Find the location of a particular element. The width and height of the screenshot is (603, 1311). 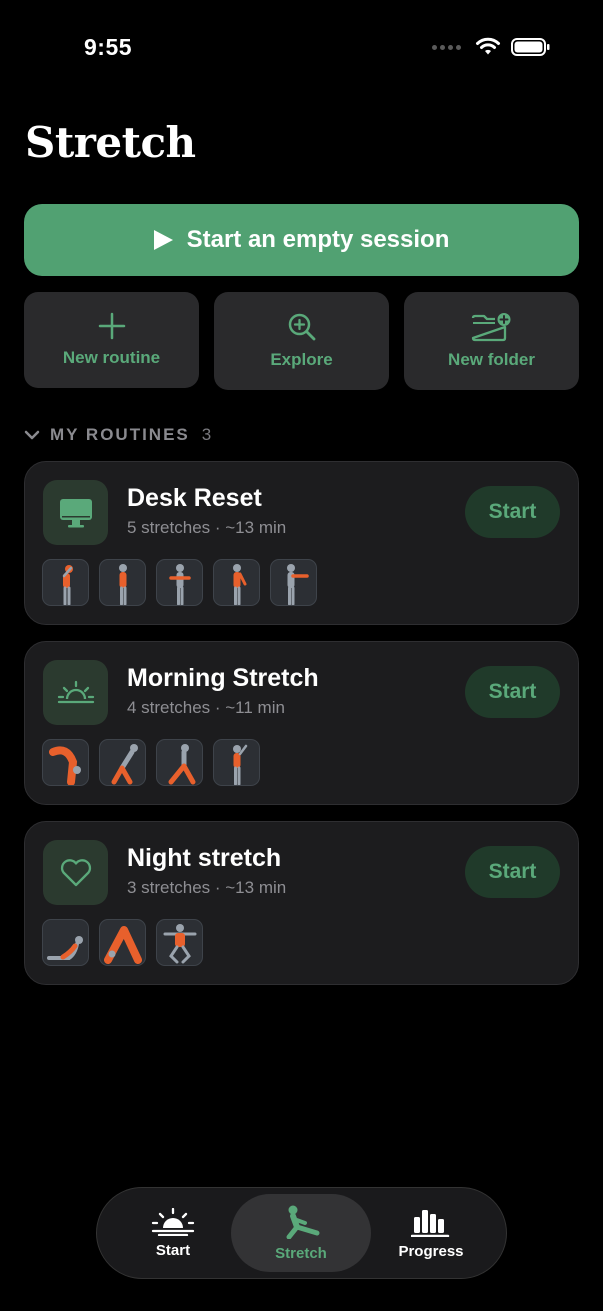

kneeling-lunge-figure-icon is located at coordinates (182, 764).